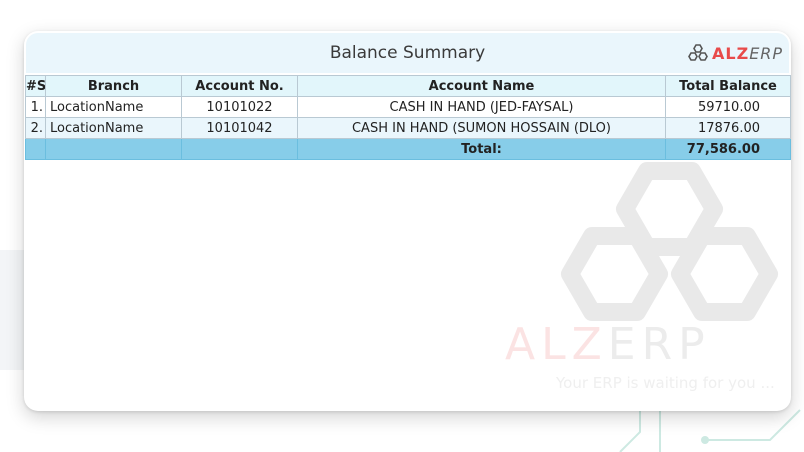  Describe the element at coordinates (35, 86) in the screenshot. I see `column-header-sl: #Sl` at that location.